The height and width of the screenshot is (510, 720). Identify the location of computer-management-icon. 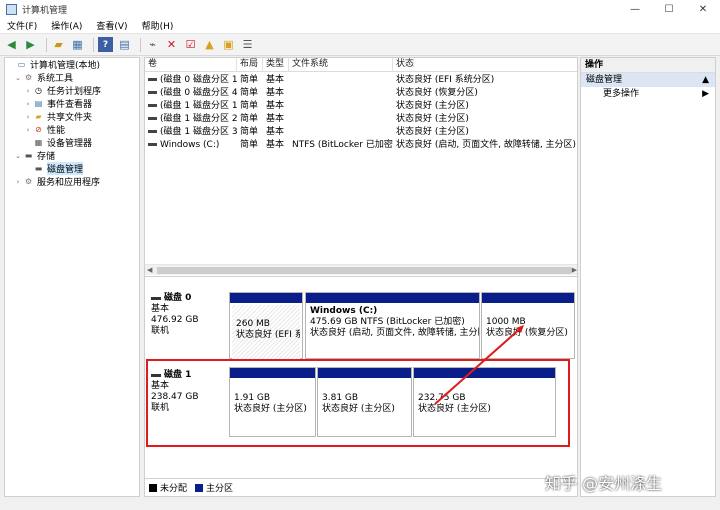
(11, 9).